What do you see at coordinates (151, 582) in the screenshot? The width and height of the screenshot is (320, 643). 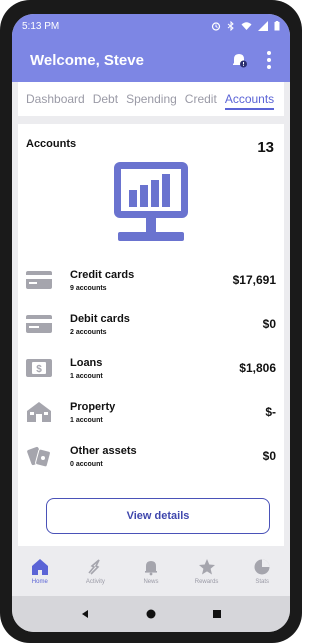 I see `nav-label: News` at bounding box center [151, 582].